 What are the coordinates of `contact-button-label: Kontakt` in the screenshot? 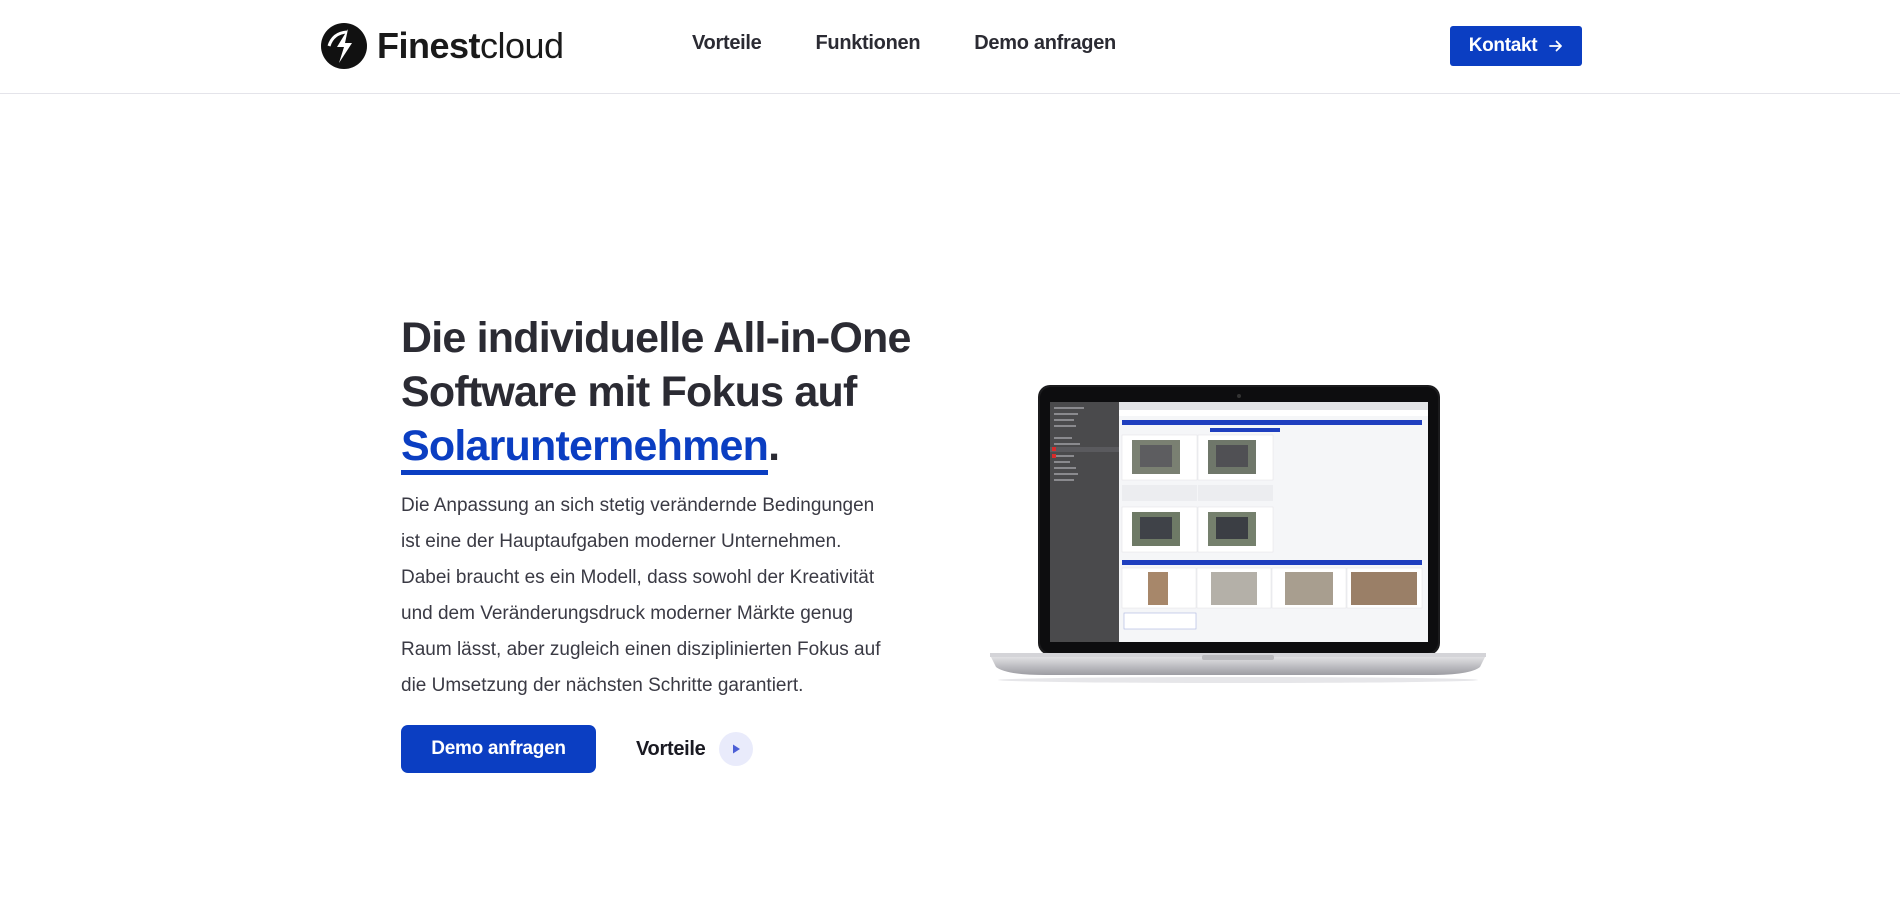 It's located at (1503, 45).